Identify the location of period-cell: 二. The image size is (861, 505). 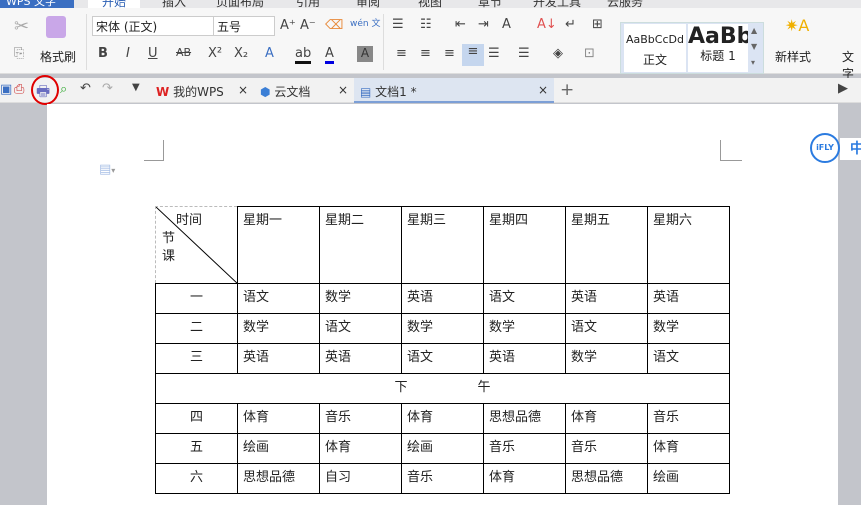
(196, 328).